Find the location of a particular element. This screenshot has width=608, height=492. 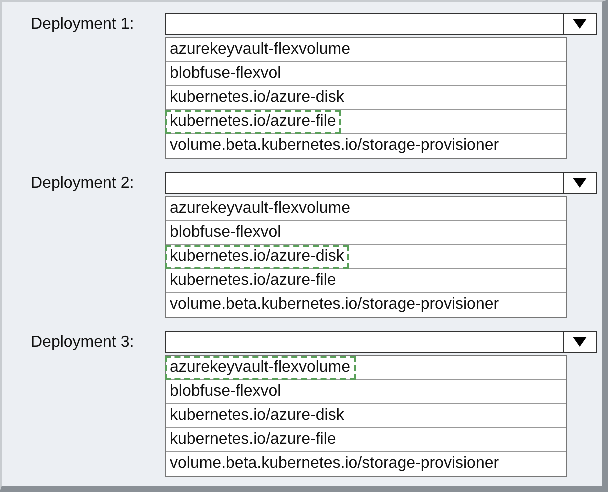

deployment-label: Deployment 2: is located at coordinates (83, 184).